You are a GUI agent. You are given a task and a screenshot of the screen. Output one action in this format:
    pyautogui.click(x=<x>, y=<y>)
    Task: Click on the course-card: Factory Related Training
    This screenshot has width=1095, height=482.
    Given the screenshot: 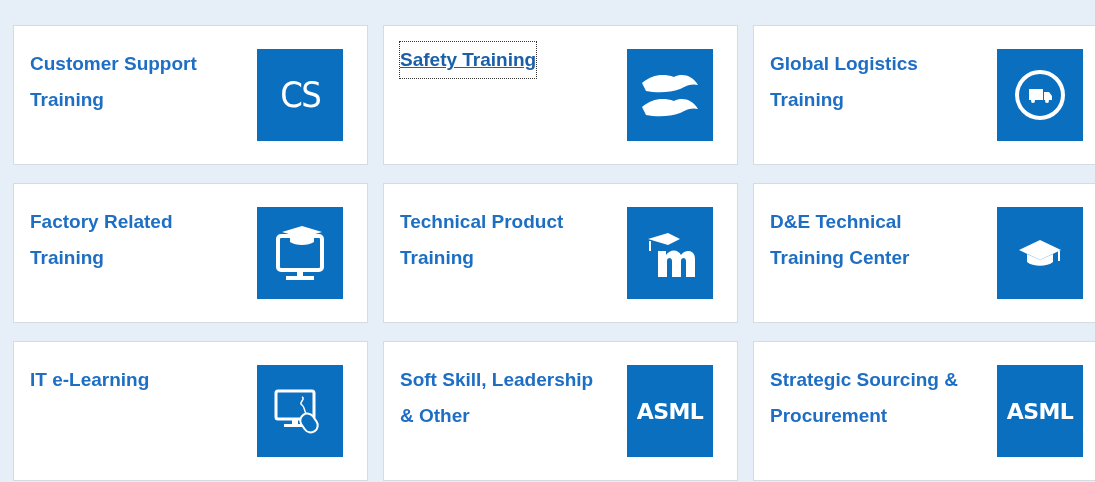 What is the action you would take?
    pyautogui.click(x=190, y=253)
    